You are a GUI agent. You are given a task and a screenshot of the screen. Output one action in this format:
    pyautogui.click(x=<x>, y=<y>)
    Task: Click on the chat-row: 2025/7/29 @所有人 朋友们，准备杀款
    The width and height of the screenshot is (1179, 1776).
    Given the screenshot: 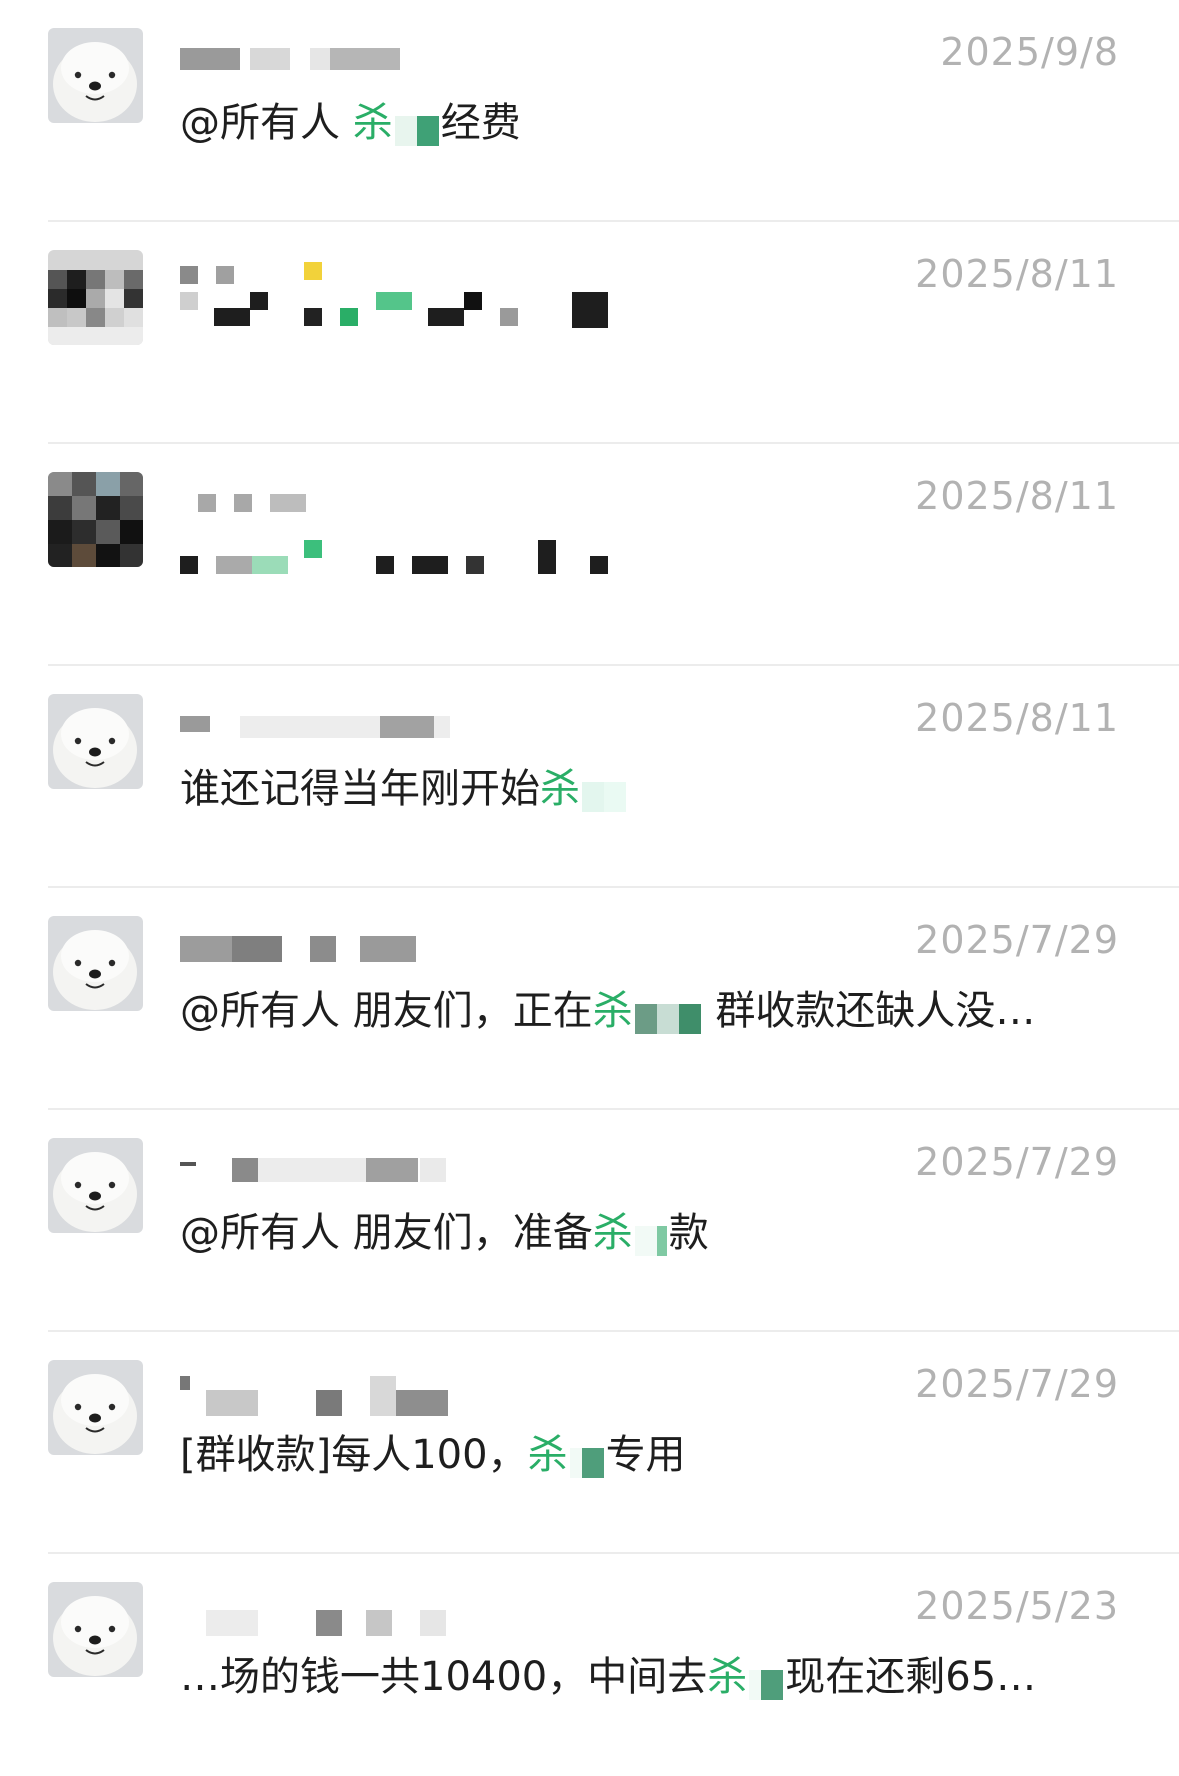 What is the action you would take?
    pyautogui.click(x=589, y=1221)
    